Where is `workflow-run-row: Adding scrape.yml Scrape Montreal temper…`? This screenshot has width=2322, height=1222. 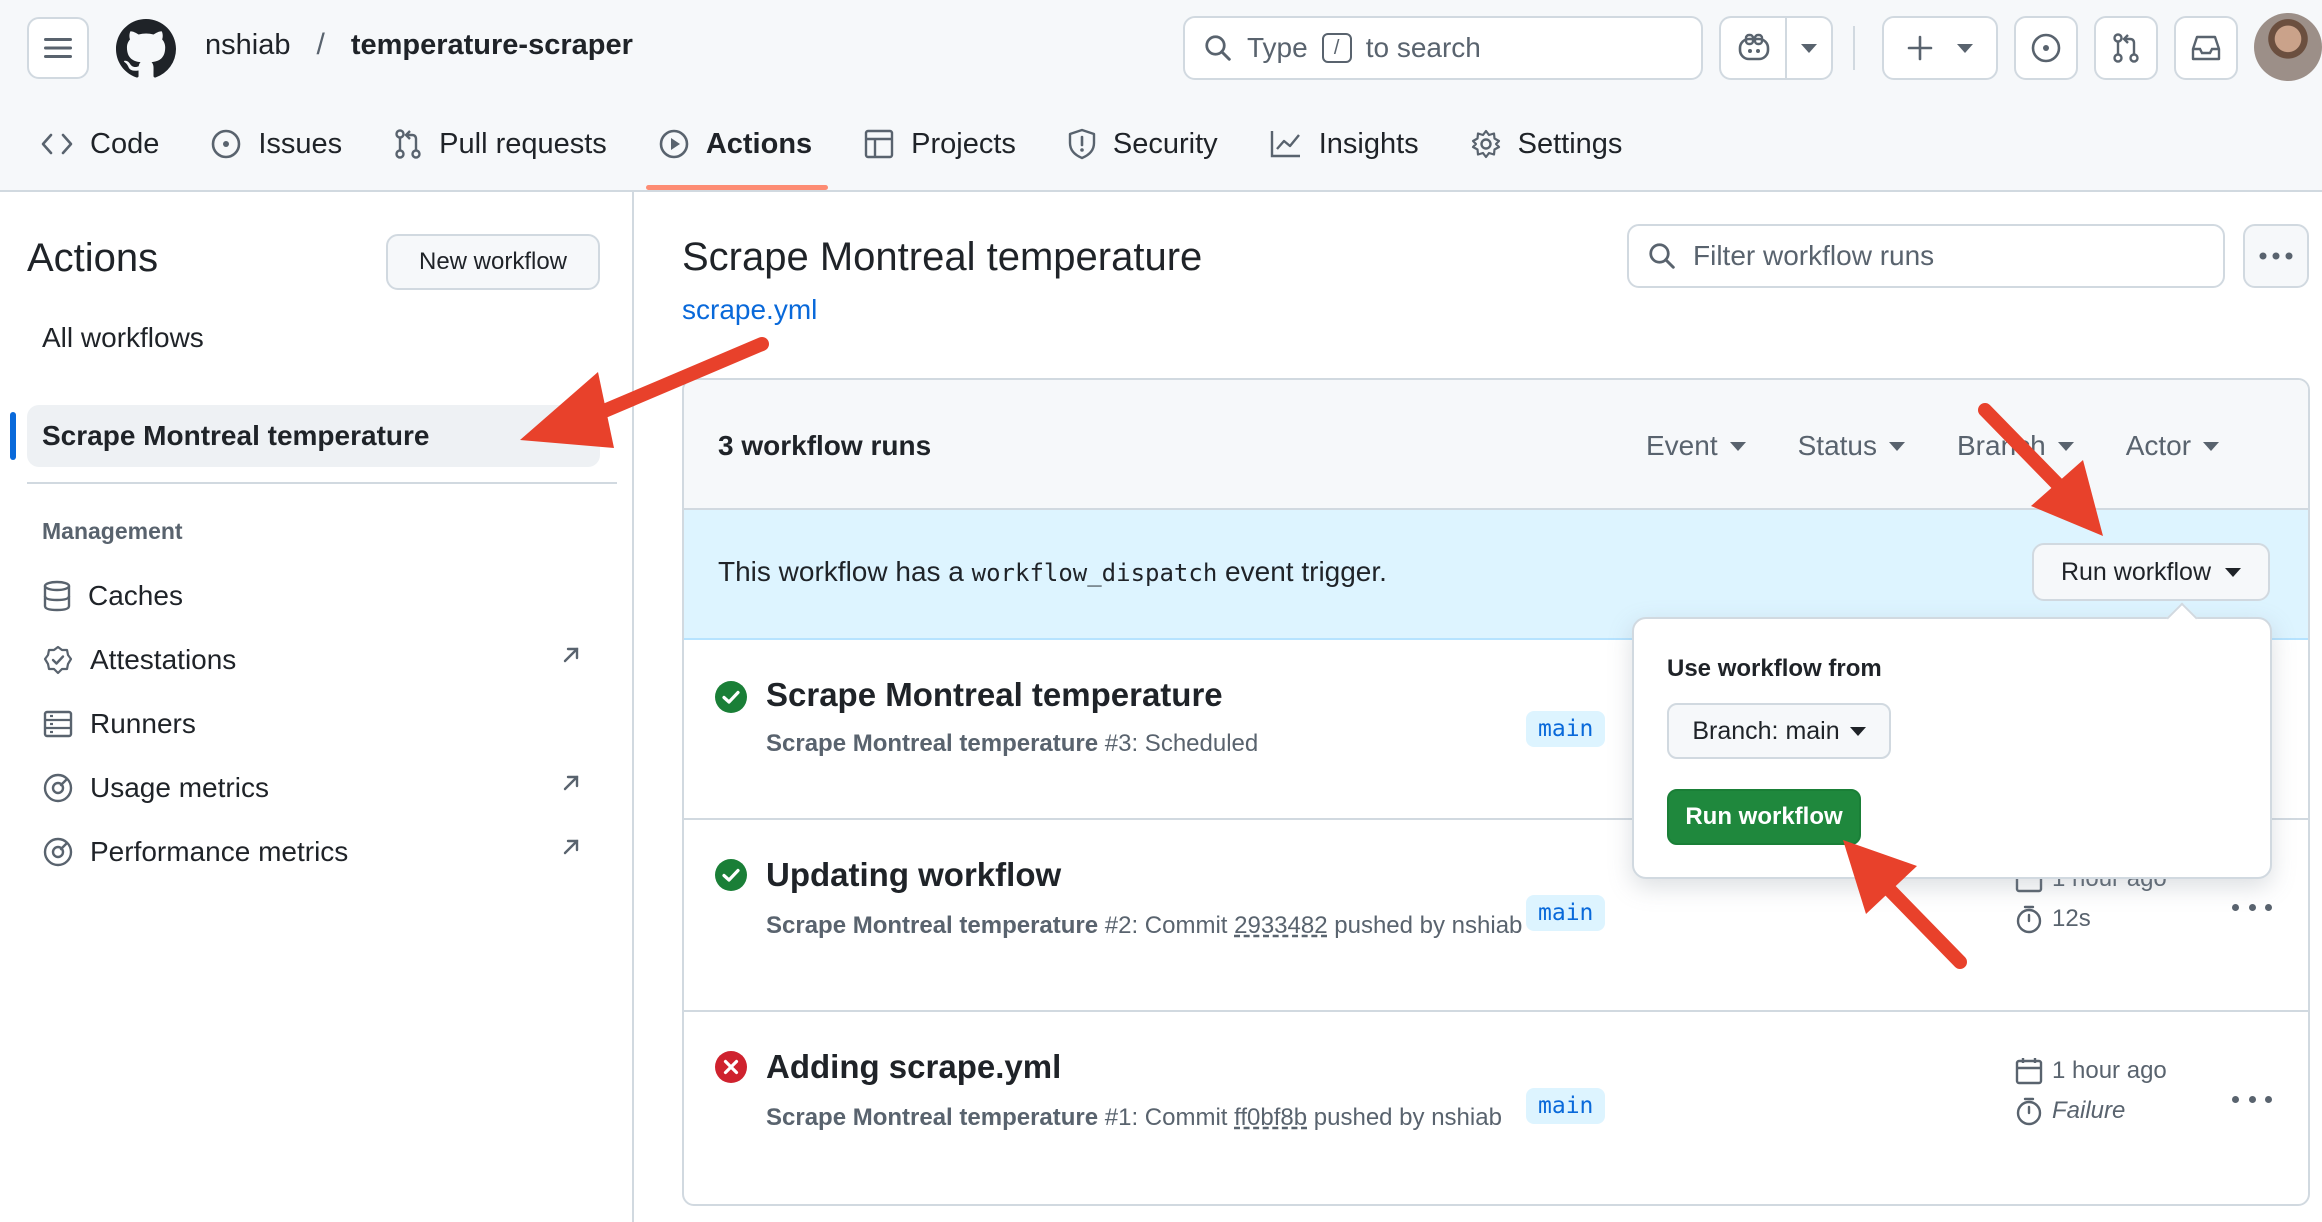
workflow-run-row: Adding scrape.yml Scrape Montreal temper… is located at coordinates (1496, 1108).